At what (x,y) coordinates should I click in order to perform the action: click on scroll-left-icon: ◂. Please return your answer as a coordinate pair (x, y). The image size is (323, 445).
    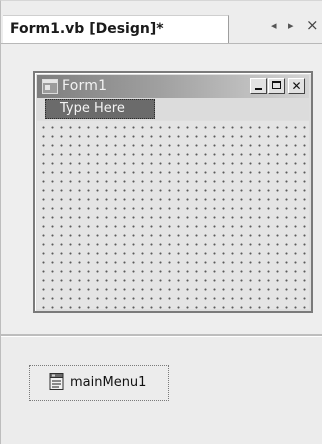
    Looking at the image, I should click on (274, 25).